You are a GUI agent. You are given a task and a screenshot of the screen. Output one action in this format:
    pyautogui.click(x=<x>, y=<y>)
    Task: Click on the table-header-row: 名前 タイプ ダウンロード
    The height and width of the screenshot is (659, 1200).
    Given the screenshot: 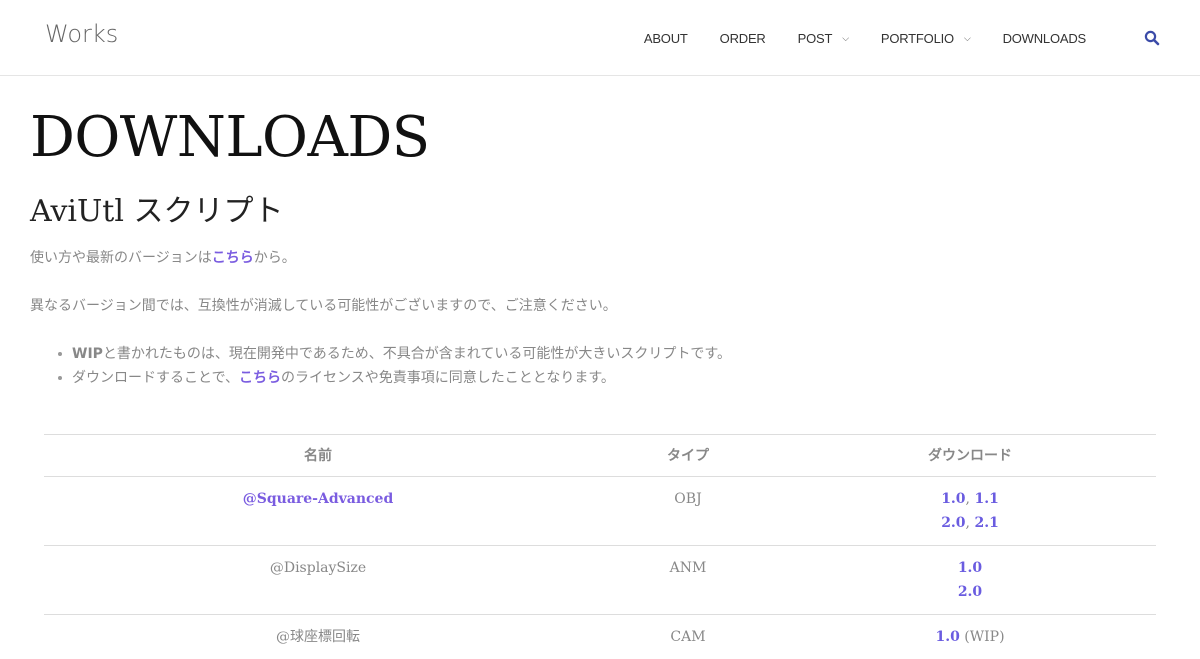 What is the action you would take?
    pyautogui.click(x=600, y=456)
    